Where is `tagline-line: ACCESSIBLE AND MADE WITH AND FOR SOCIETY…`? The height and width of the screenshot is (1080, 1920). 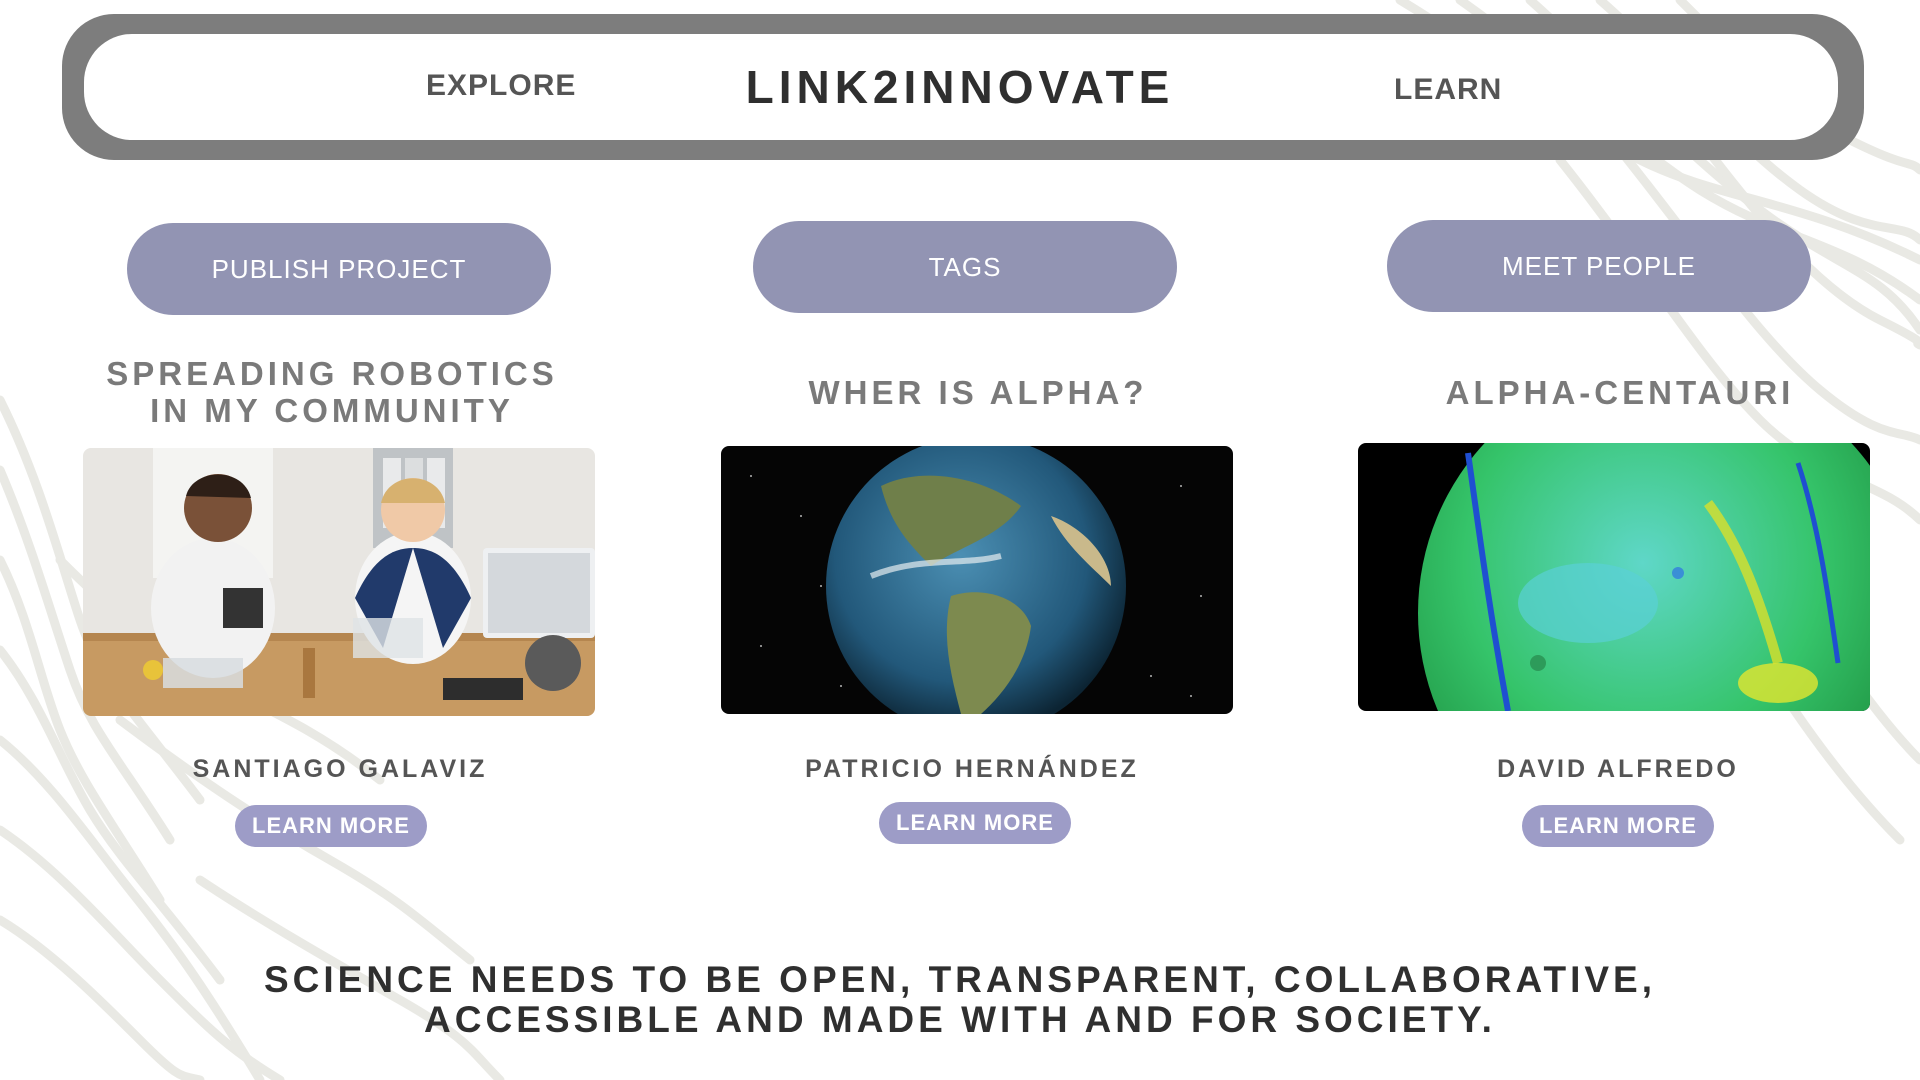 tagline-line: ACCESSIBLE AND MADE WITH AND FOR SOCIETY… is located at coordinates (960, 1019).